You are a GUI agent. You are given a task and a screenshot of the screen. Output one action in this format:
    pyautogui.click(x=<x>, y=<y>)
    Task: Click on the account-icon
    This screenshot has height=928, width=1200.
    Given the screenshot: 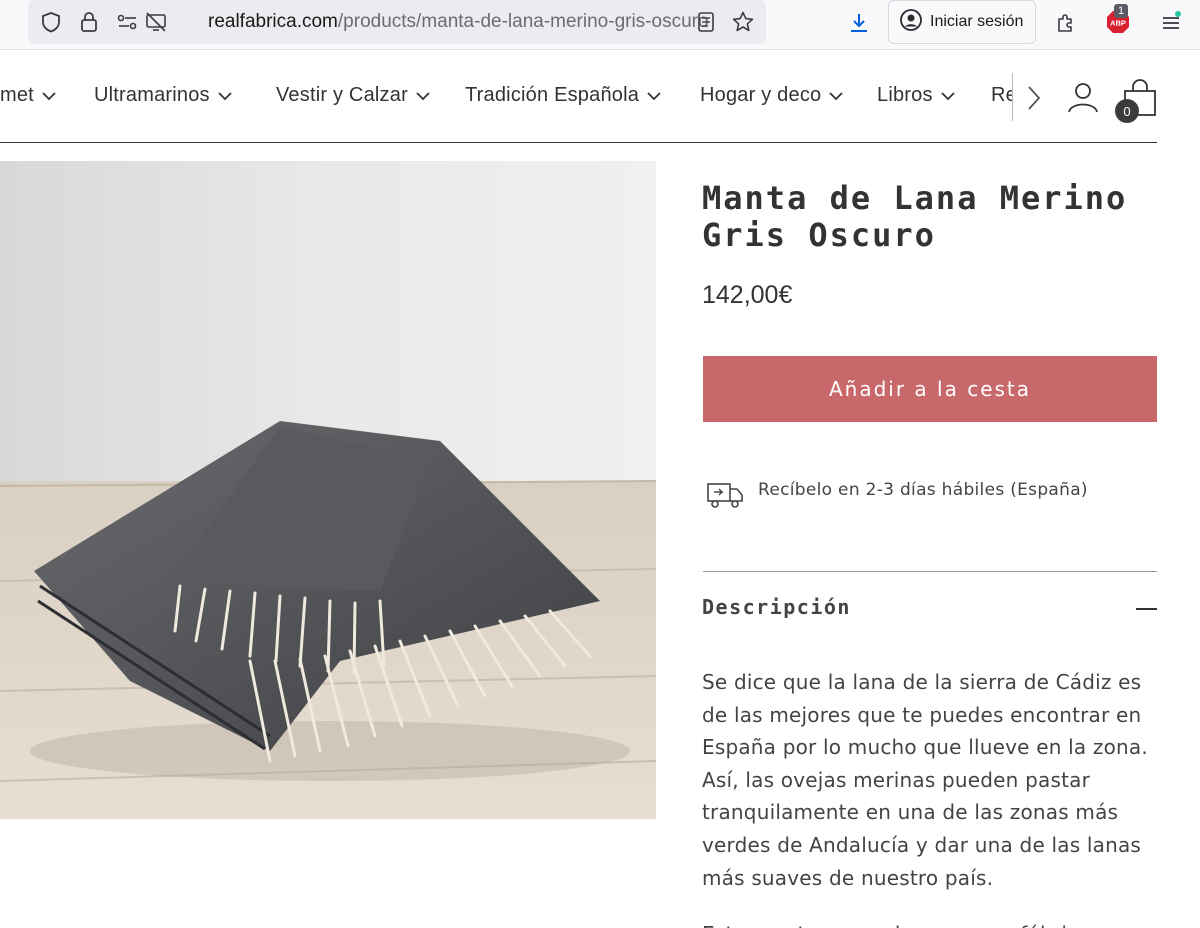 What is the action you would take?
    pyautogui.click(x=911, y=22)
    